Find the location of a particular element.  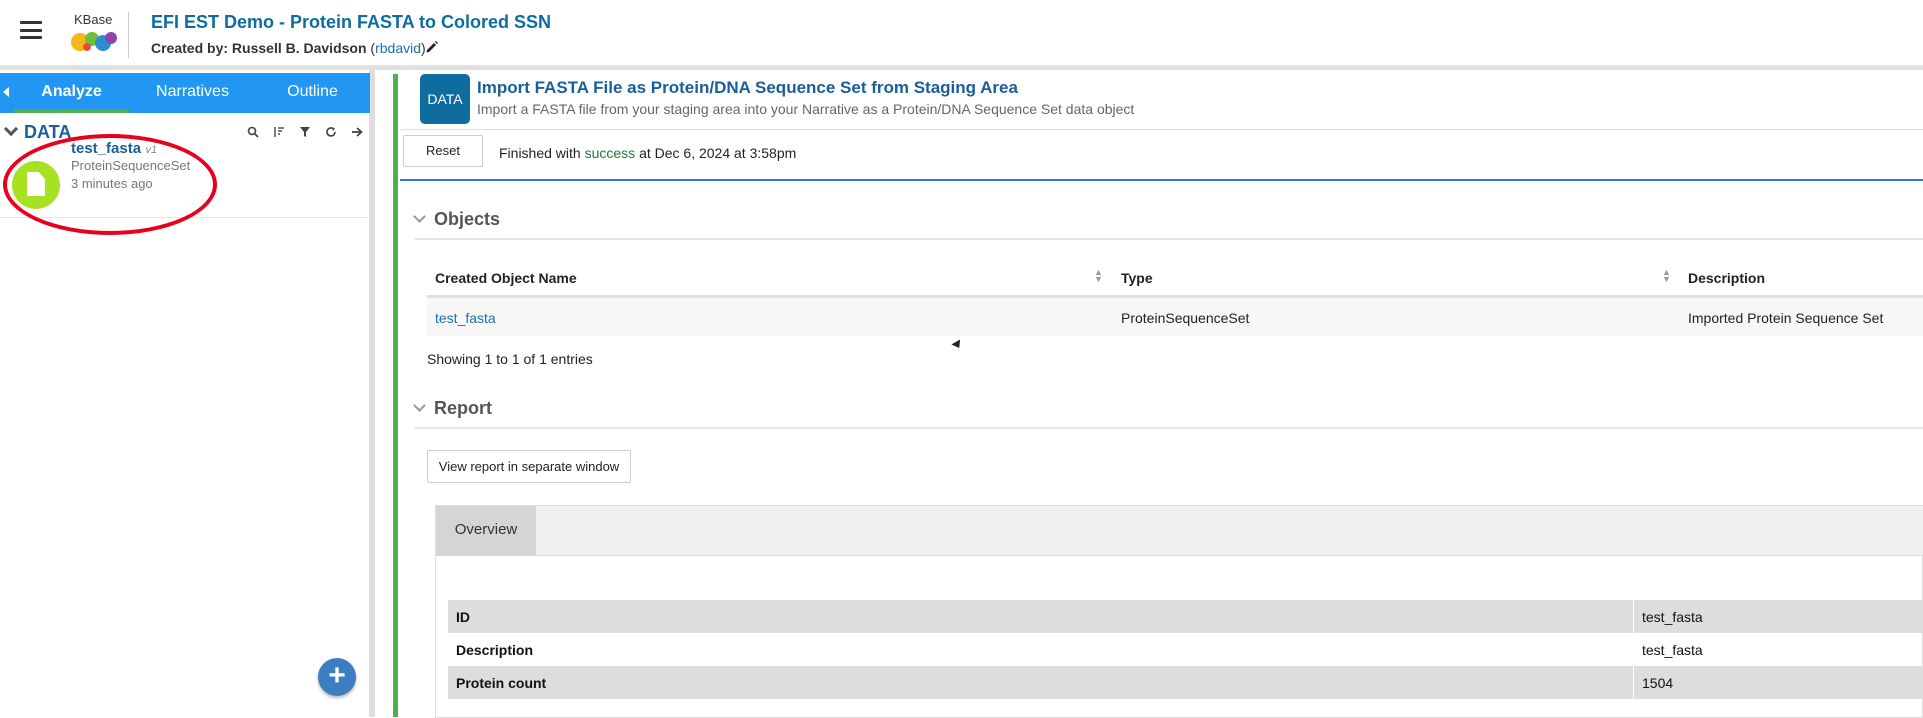

refresh-icon is located at coordinates (331, 133).